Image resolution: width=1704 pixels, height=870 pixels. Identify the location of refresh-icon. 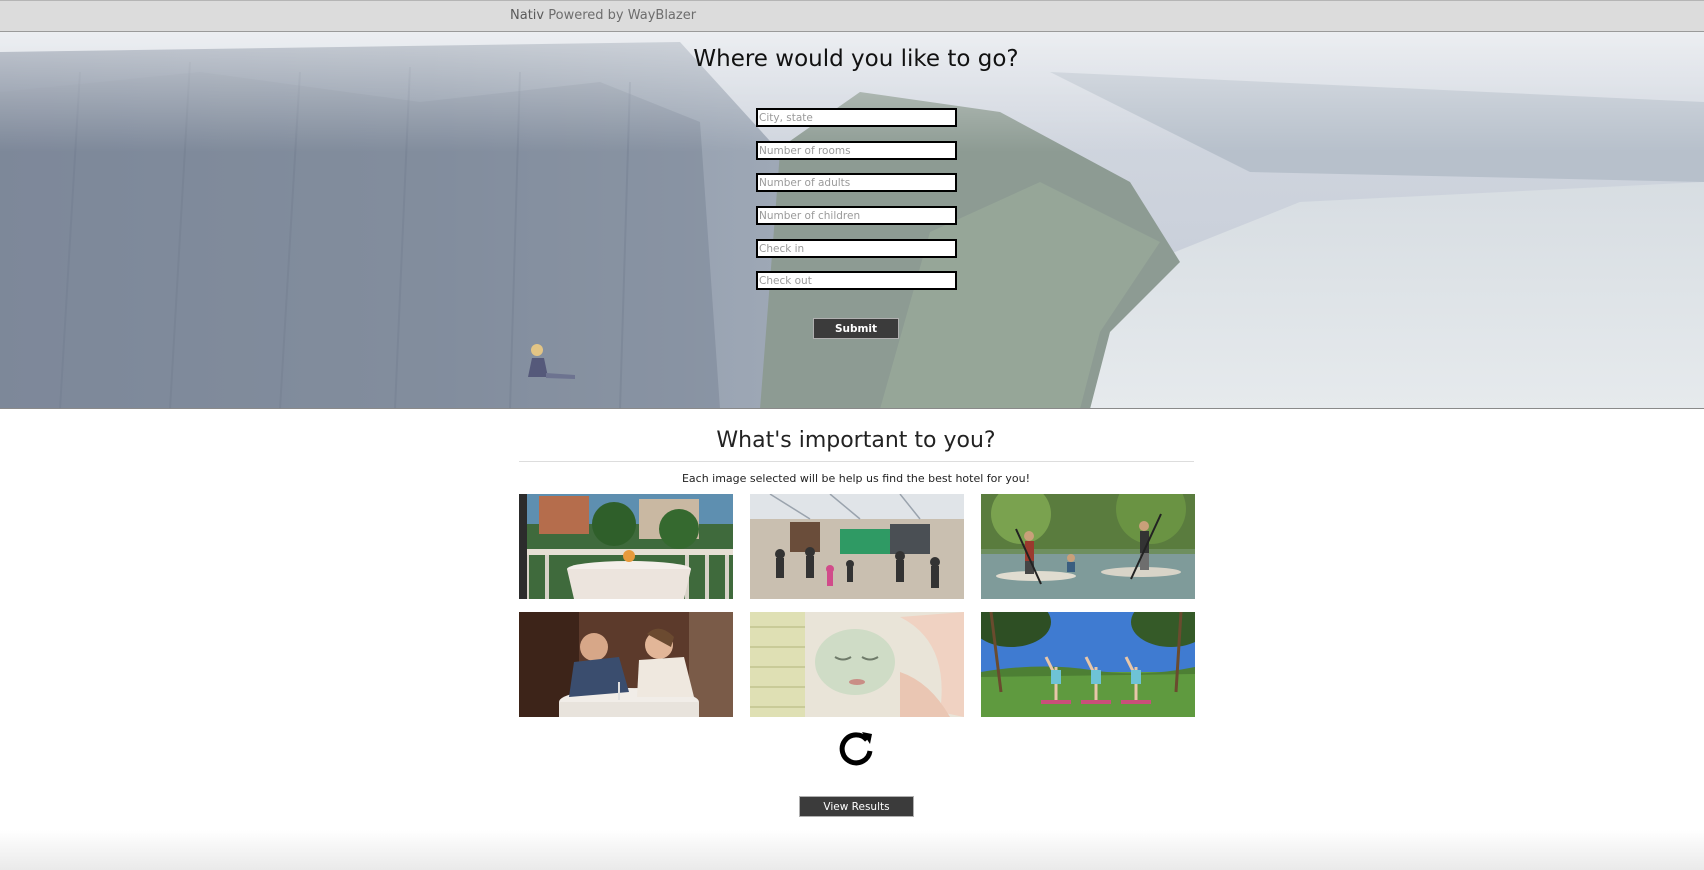
(856, 748).